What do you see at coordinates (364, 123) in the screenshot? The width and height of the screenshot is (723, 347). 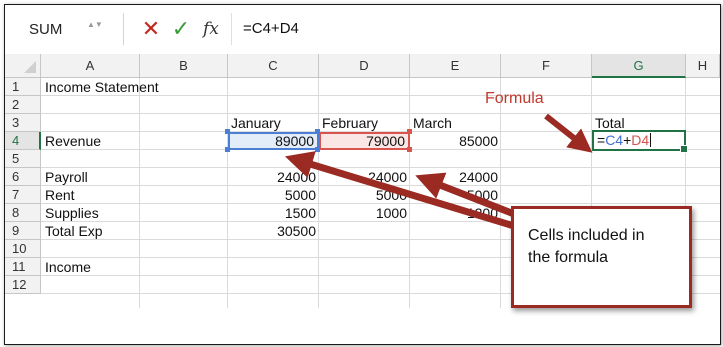 I see `cell-d3: February` at bounding box center [364, 123].